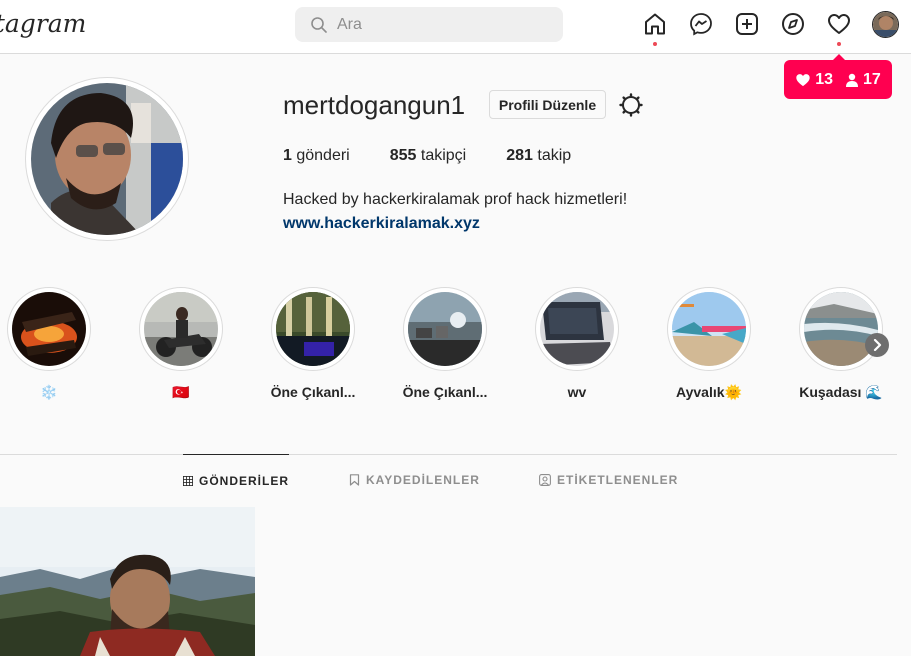  What do you see at coordinates (547, 104) in the screenshot?
I see `edit-profile-button: Profili Düzenle` at bounding box center [547, 104].